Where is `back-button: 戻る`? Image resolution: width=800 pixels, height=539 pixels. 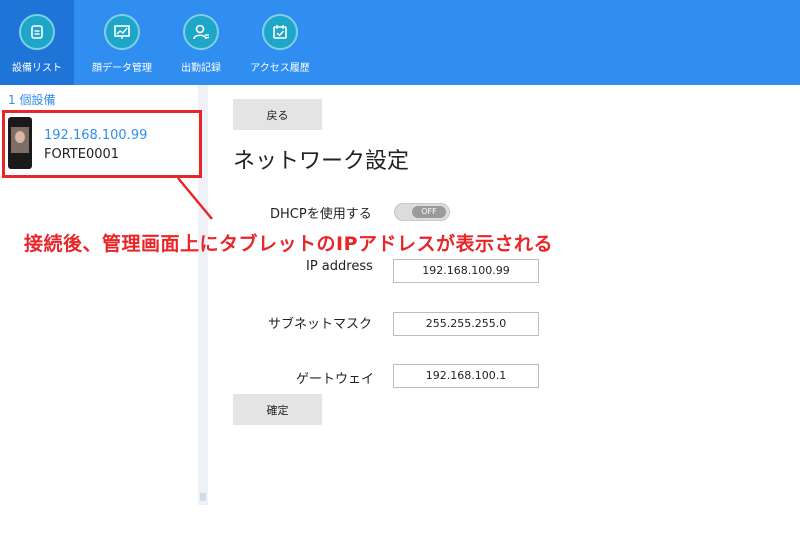 back-button: 戻る is located at coordinates (277, 114).